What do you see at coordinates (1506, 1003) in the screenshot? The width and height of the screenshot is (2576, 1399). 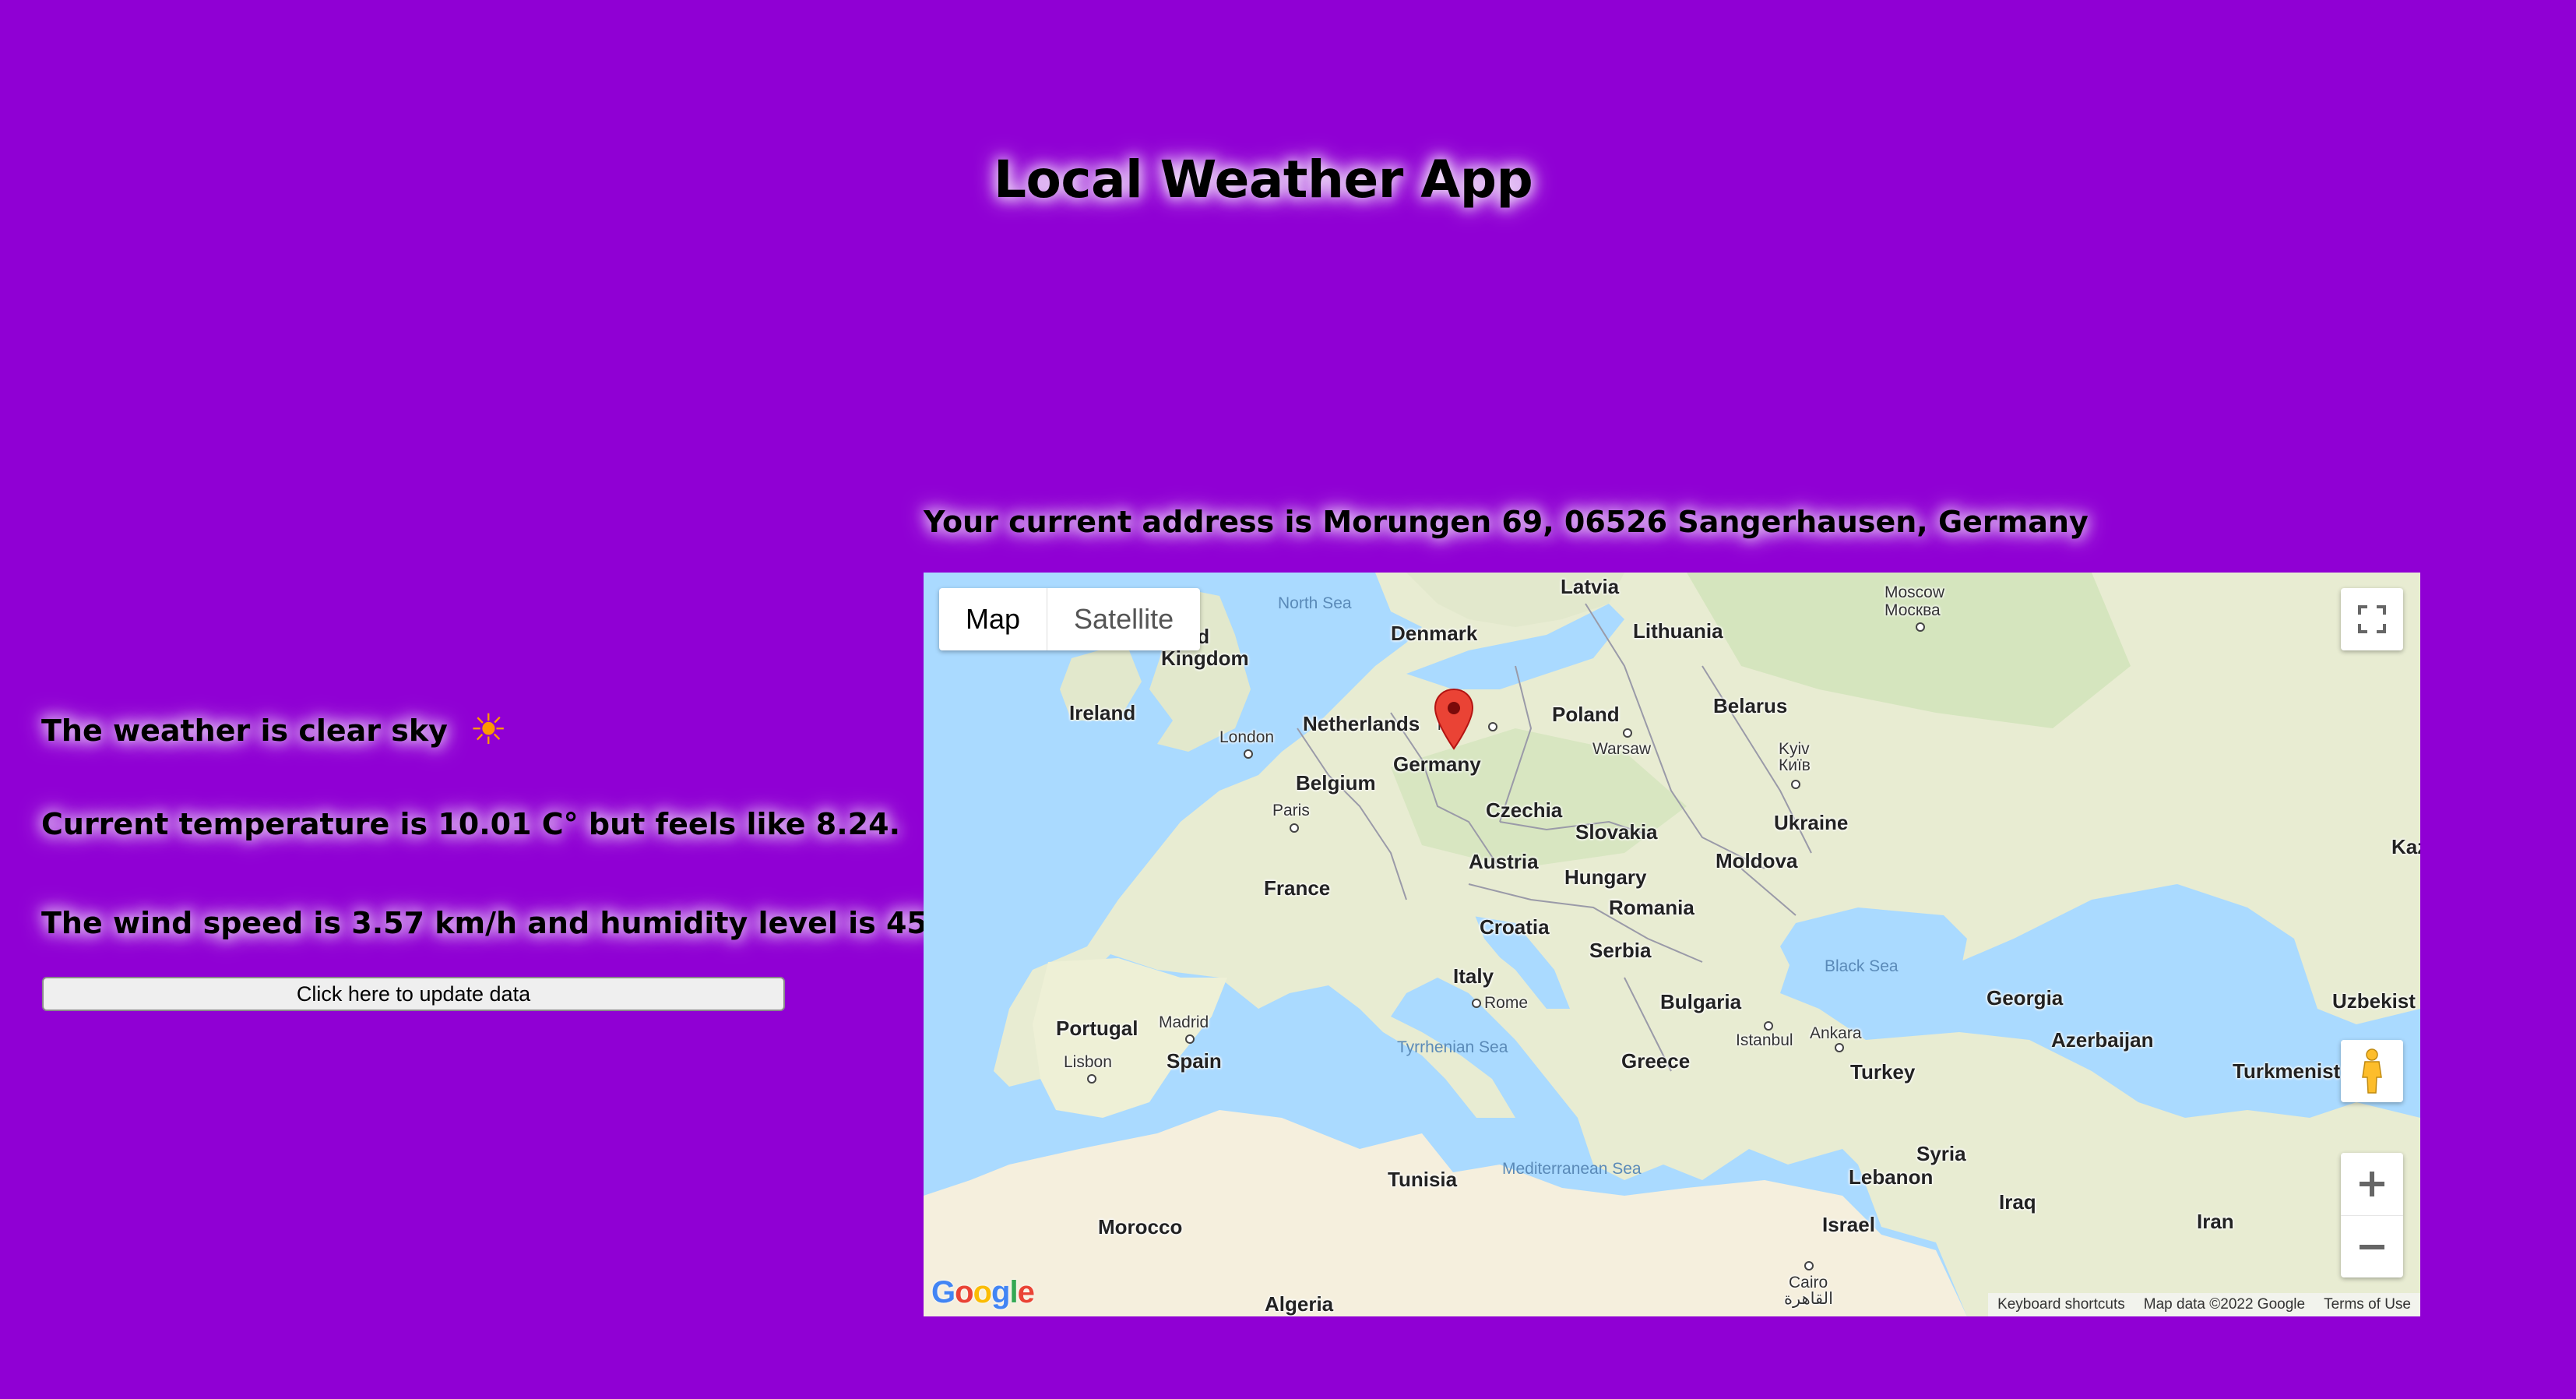 I see `map-label-city: Rome` at bounding box center [1506, 1003].